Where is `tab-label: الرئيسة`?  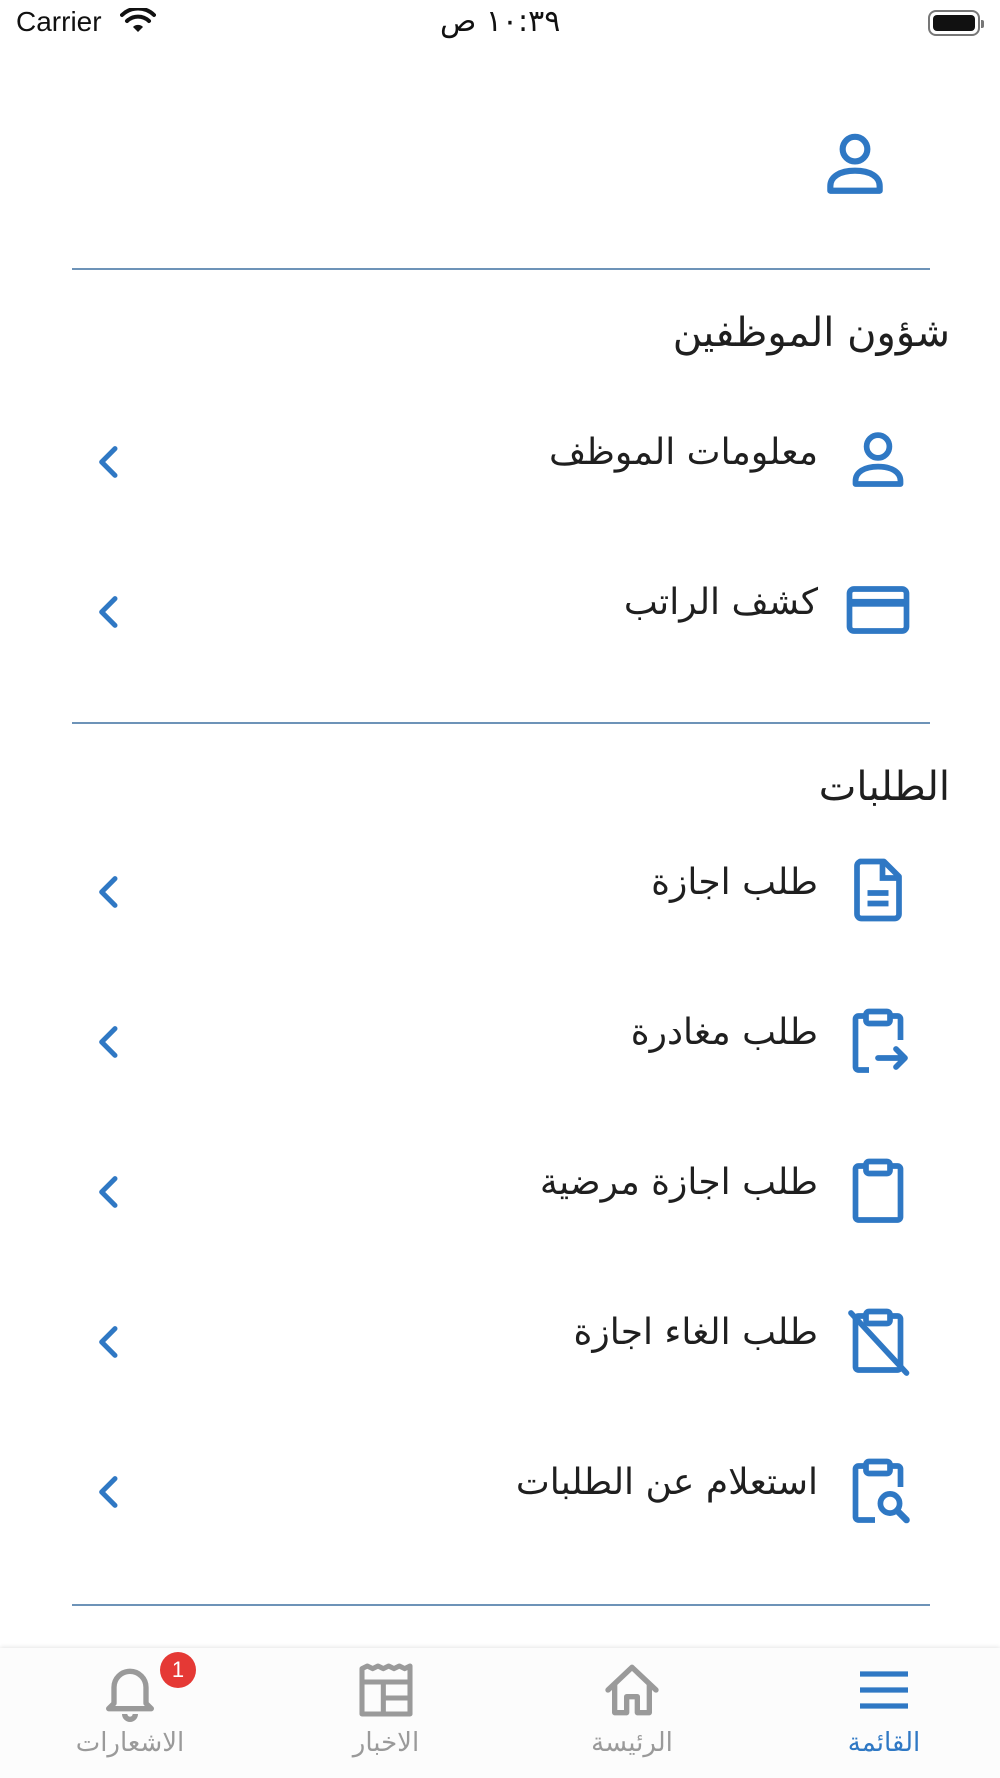
tab-label: الرئيسة is located at coordinates (632, 1743).